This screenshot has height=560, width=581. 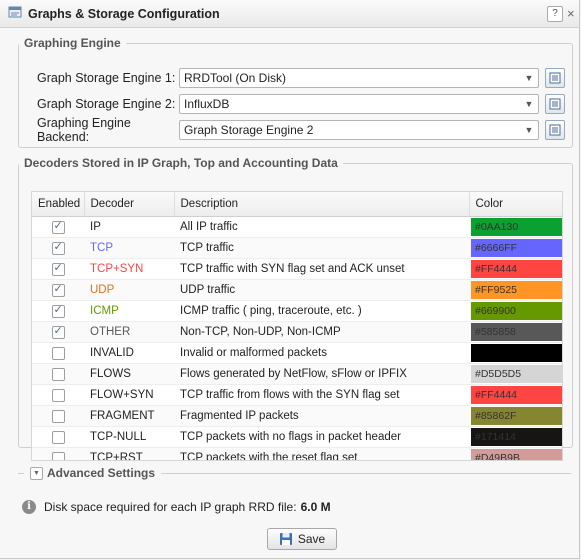 I want to click on storage-engine-2-edit-button, so click(x=555, y=104).